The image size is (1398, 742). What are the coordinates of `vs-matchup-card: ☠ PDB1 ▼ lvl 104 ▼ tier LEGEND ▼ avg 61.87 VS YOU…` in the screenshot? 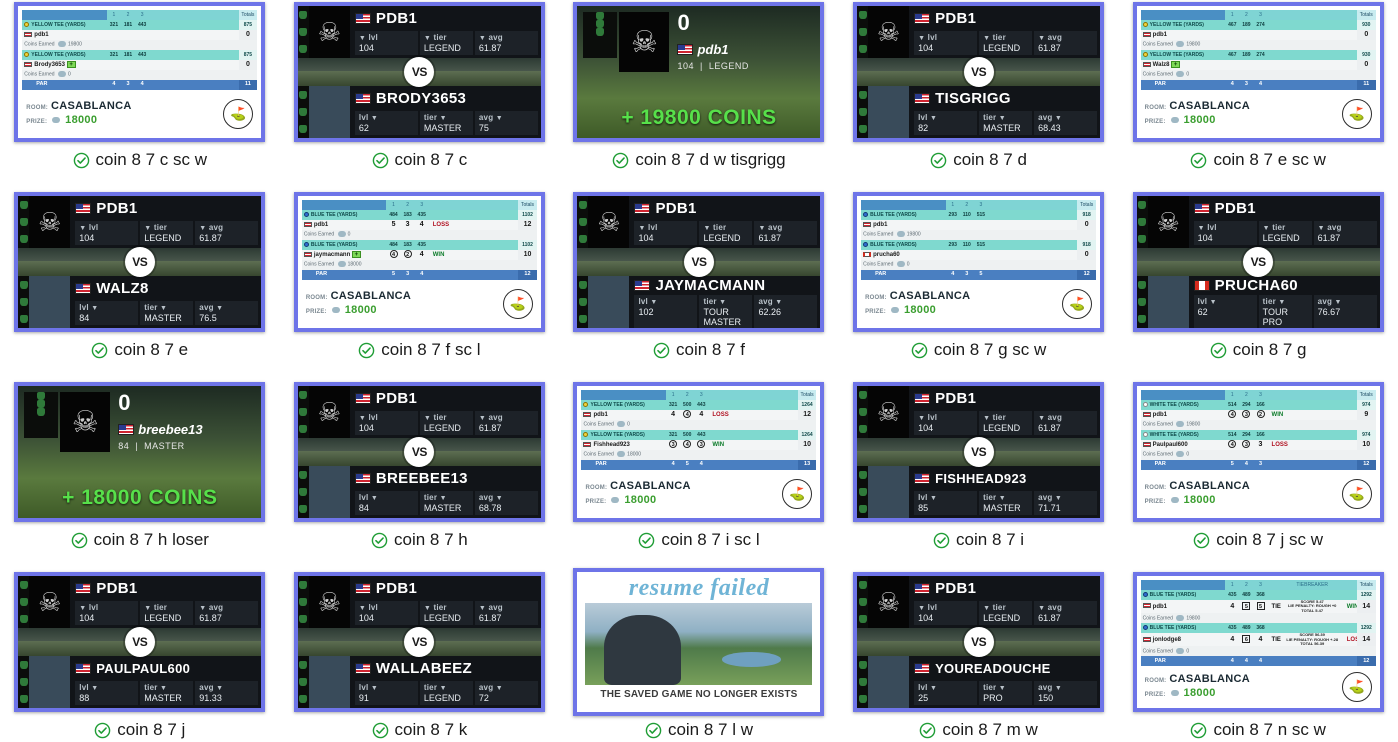 It's located at (979, 642).